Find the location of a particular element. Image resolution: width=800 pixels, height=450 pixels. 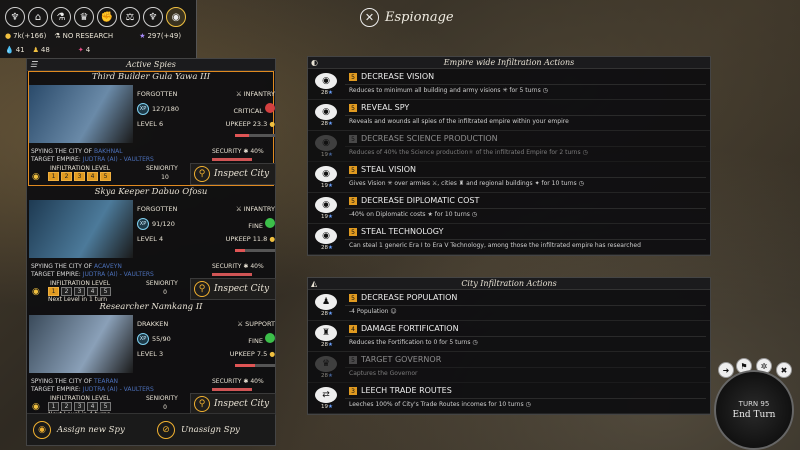

city-icon: ⌂ is located at coordinates (38, 17).